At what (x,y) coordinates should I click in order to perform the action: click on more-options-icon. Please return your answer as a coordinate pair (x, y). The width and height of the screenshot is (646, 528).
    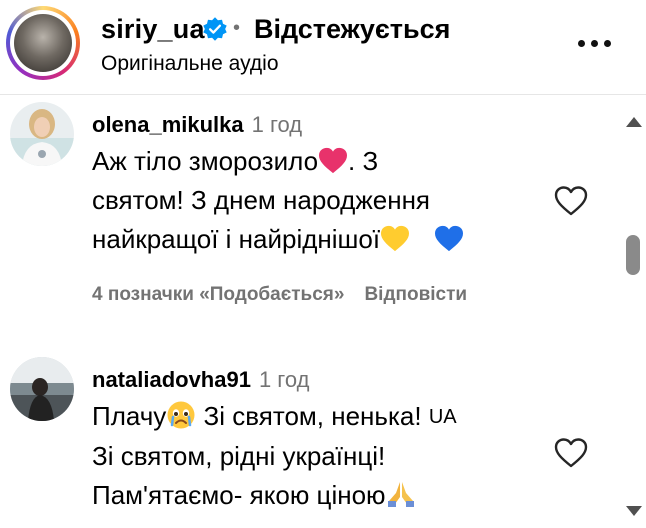
    Looking at the image, I should click on (595, 44).